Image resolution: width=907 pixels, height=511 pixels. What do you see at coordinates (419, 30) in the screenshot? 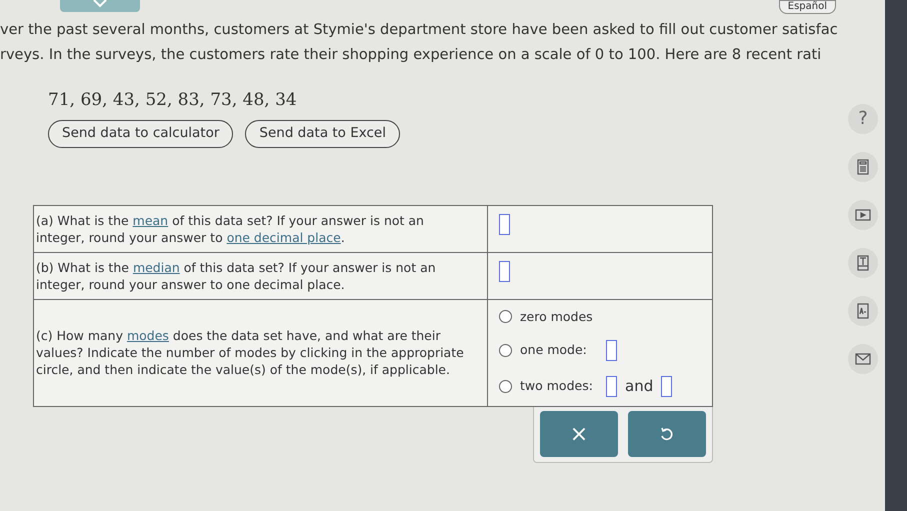
I see `problem-text: ver the past several months, customers at Stymie's department store have been asked to fill out customer satisfac` at bounding box center [419, 30].